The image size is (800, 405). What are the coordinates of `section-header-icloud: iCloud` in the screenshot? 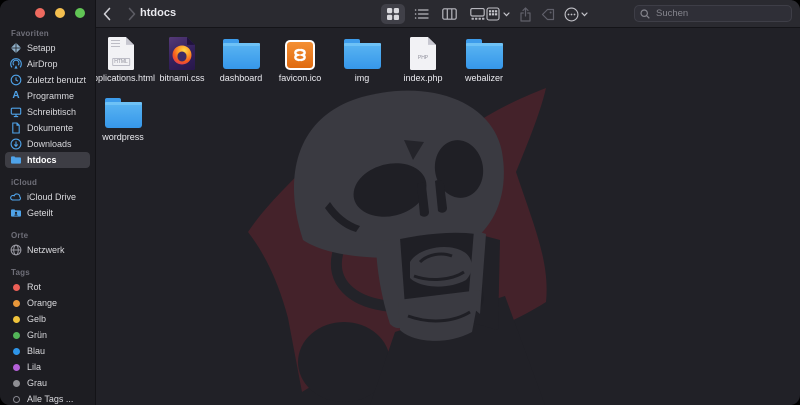 It's located at (24, 182).